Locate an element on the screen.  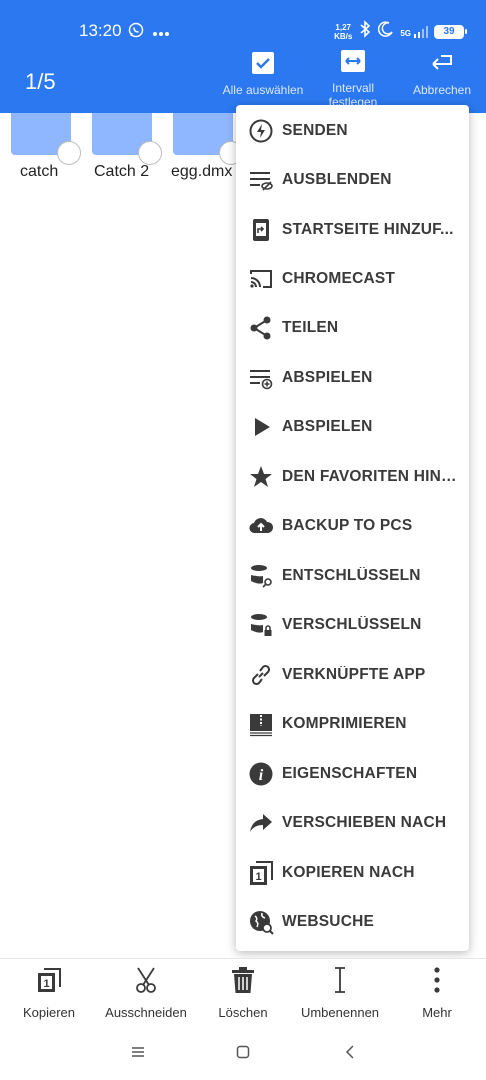
menu-item-backup: BACKUP TO PCS is located at coordinates (352, 526).